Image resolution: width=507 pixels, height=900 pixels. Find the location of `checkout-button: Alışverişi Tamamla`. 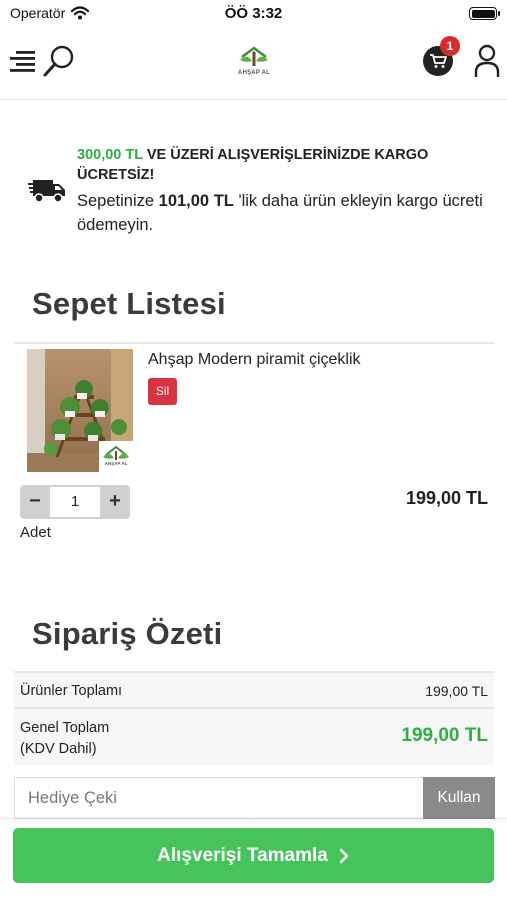

checkout-button: Alışverişi Tamamla is located at coordinates (253, 855).